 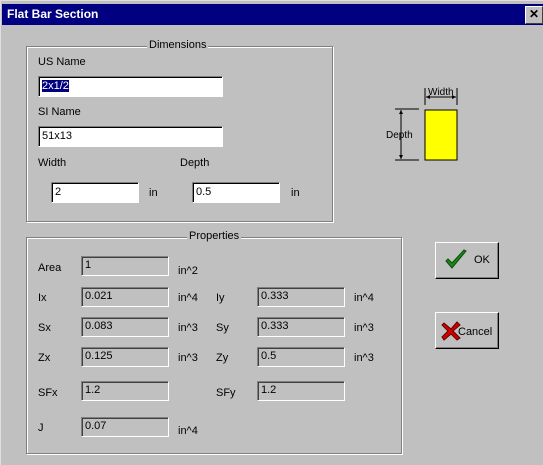 What do you see at coordinates (188, 328) in the screenshot?
I see `sx-unit: in^3` at bounding box center [188, 328].